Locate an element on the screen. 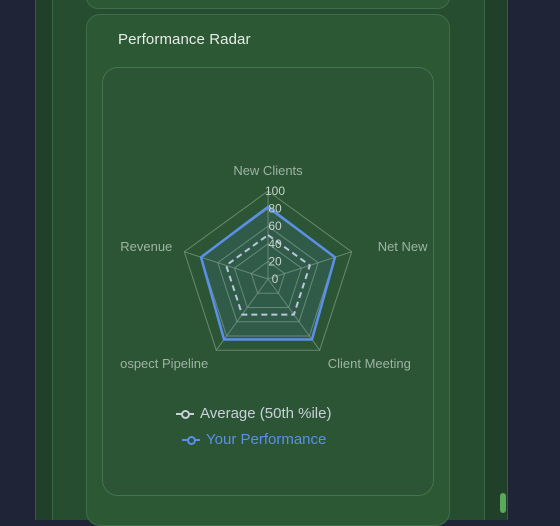 This screenshot has width=560, height=526. axis-label: Client Meeting is located at coordinates (369, 363).